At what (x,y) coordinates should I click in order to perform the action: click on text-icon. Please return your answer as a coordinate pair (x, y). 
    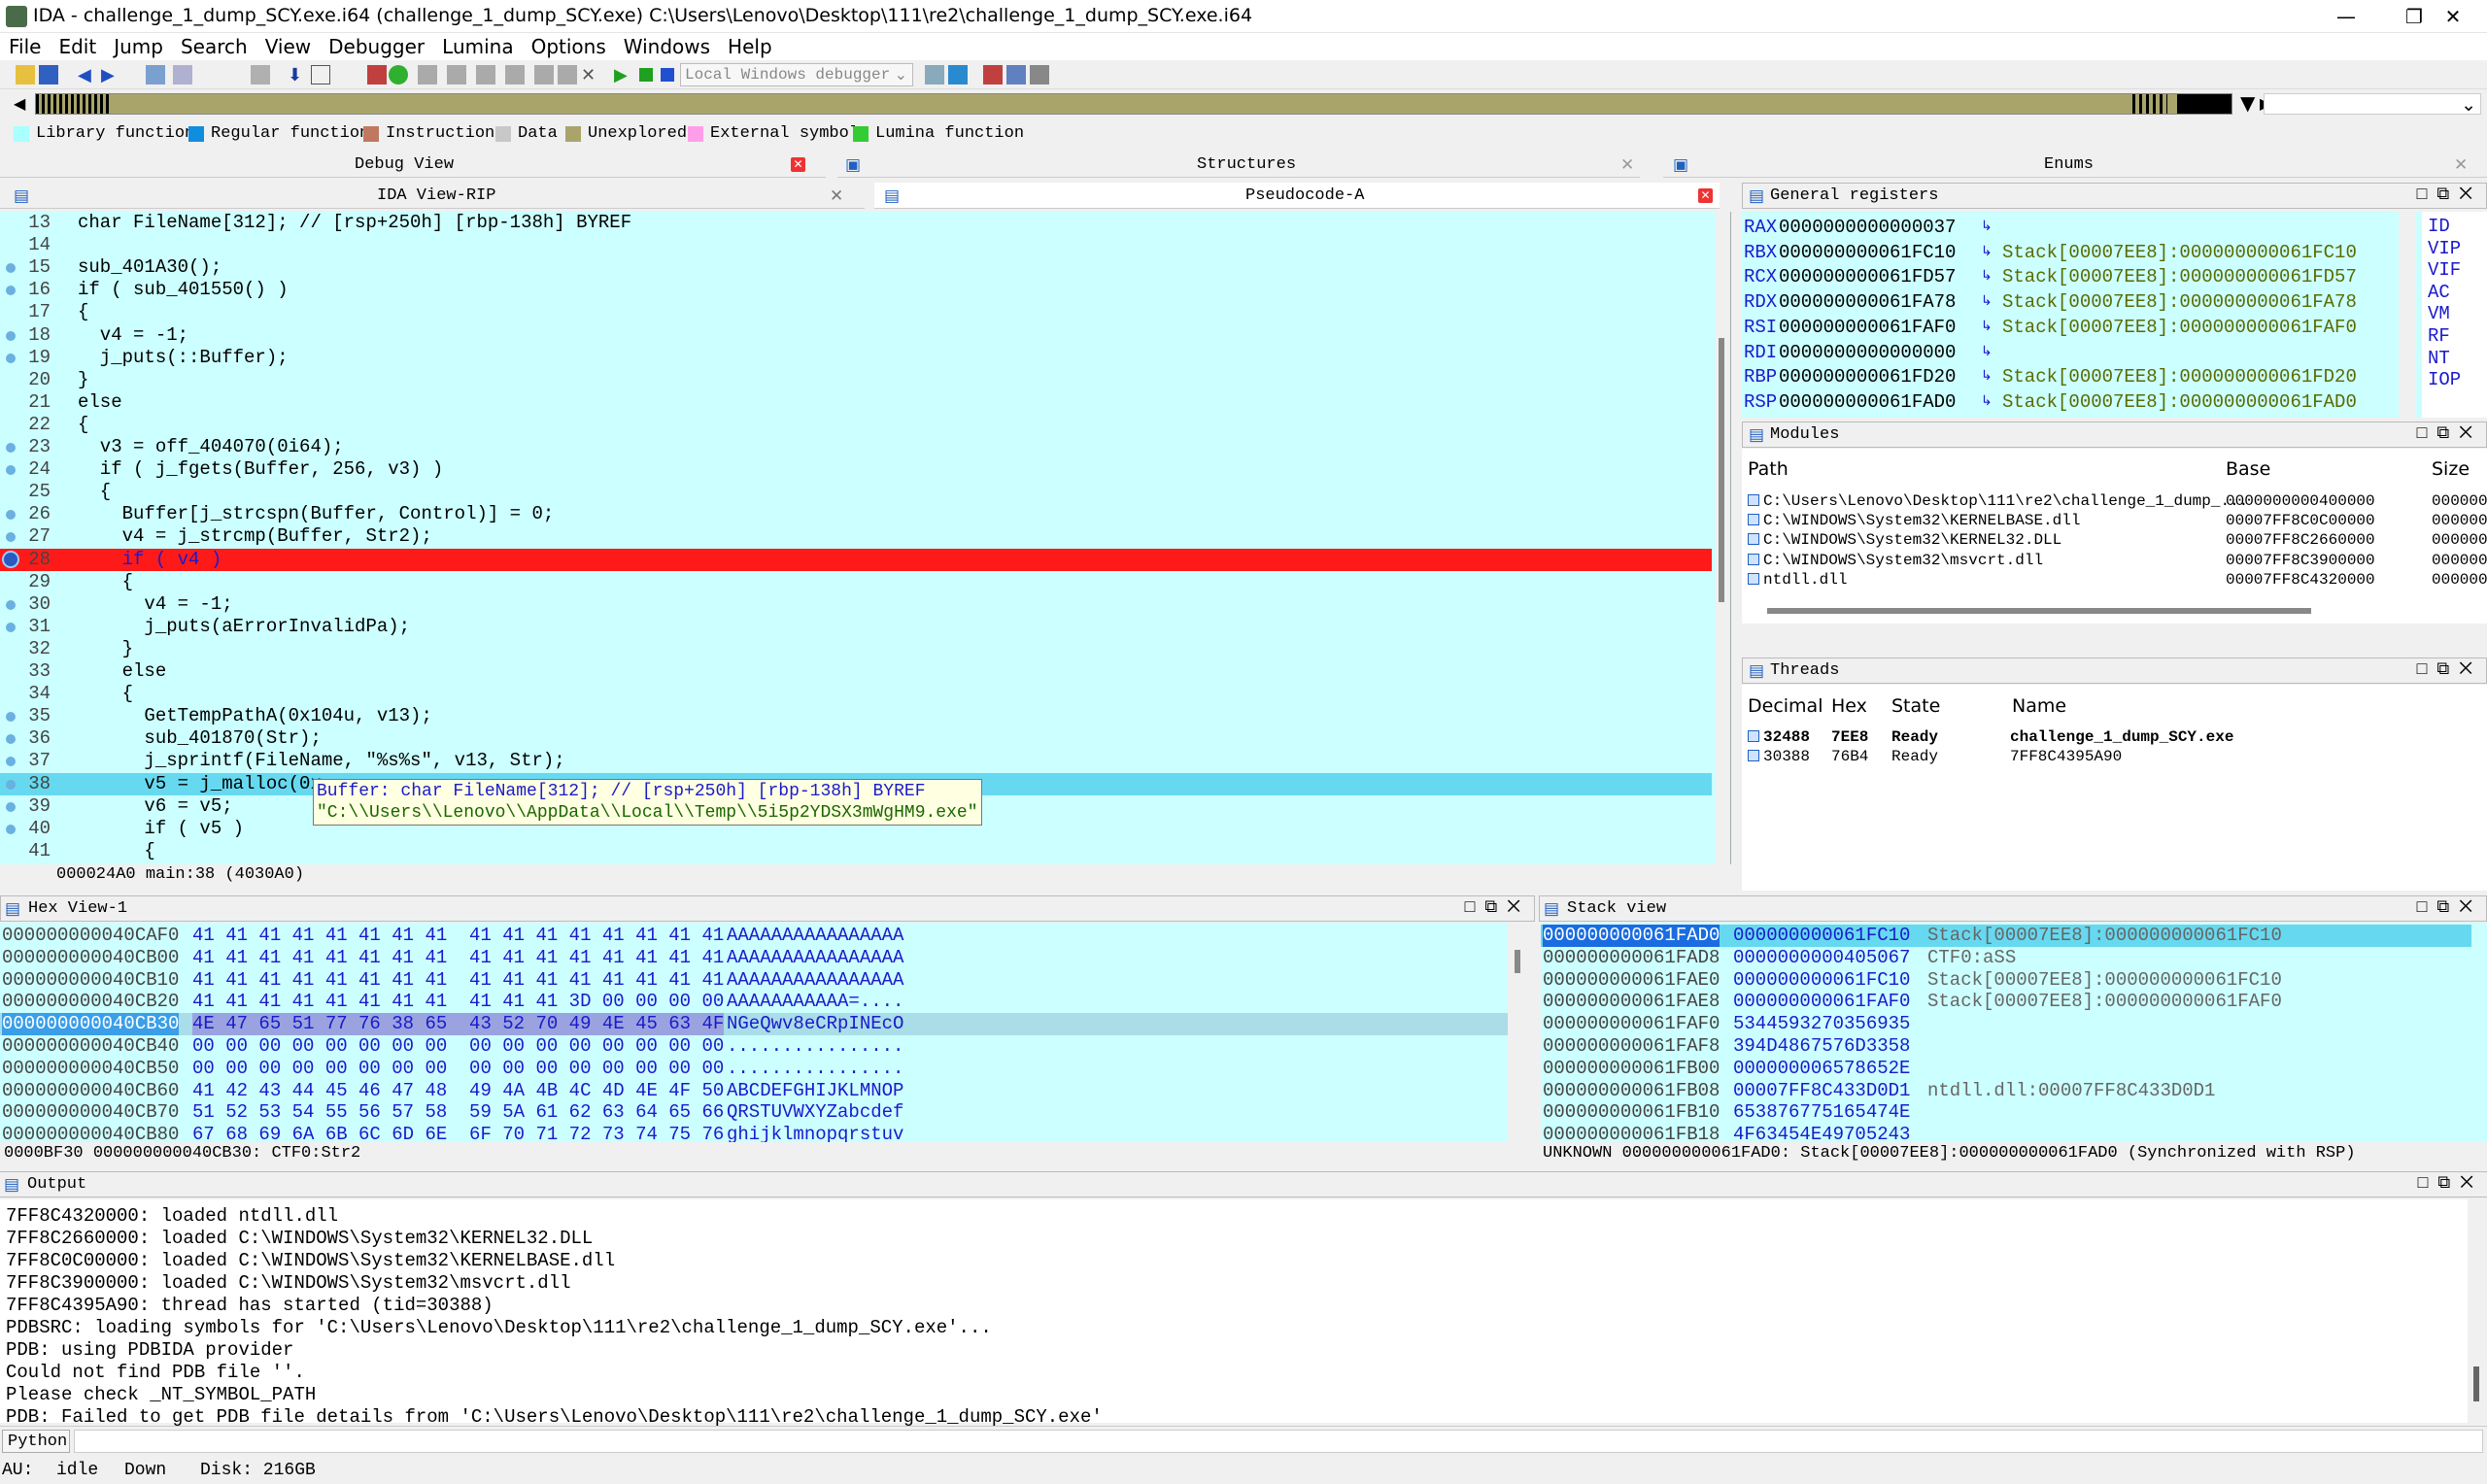
    Looking at the image, I should click on (320, 74).